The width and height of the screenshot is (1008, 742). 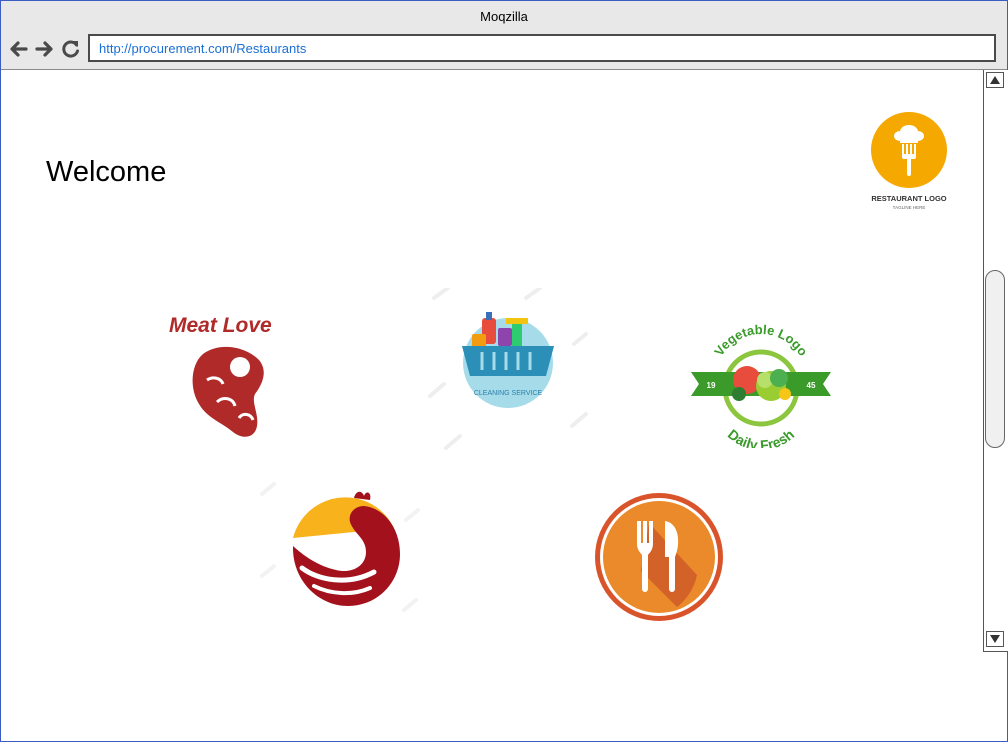 What do you see at coordinates (659, 557) in the screenshot?
I see `vendor-cutlery-logo` at bounding box center [659, 557].